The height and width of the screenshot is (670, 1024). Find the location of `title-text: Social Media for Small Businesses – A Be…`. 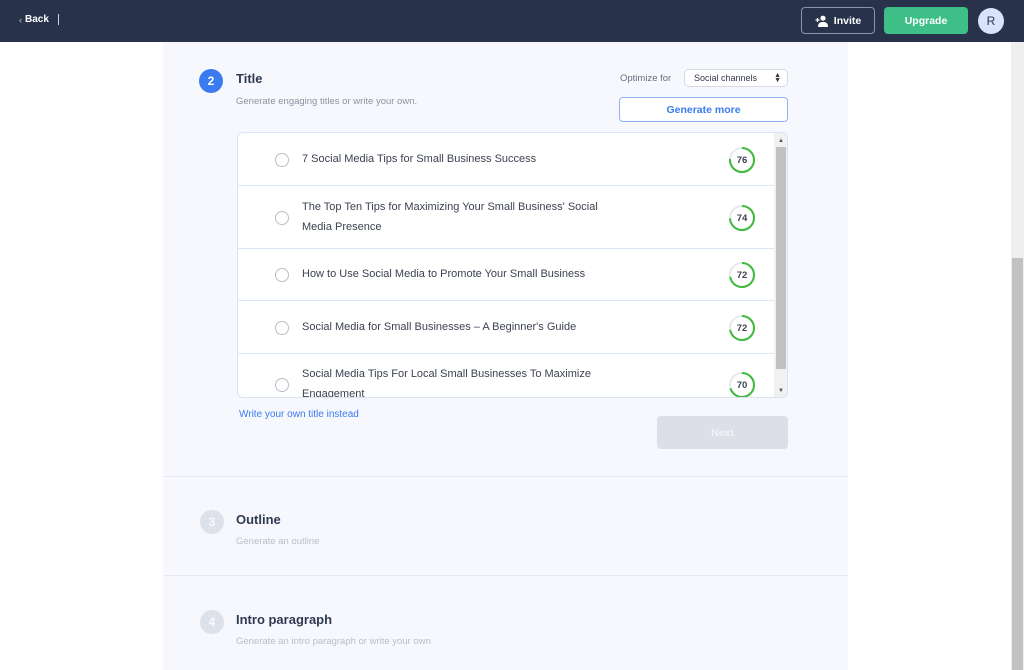

title-text: Social Media for Small Businesses – A Be… is located at coordinates (439, 327).